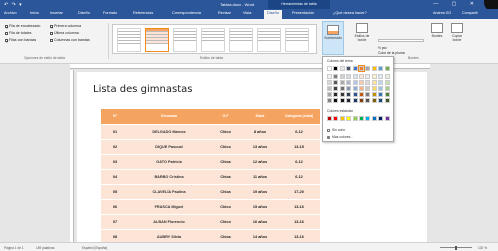  What do you see at coordinates (437, 30) in the screenshot?
I see `borders-button: Bordes` at bounding box center [437, 30].